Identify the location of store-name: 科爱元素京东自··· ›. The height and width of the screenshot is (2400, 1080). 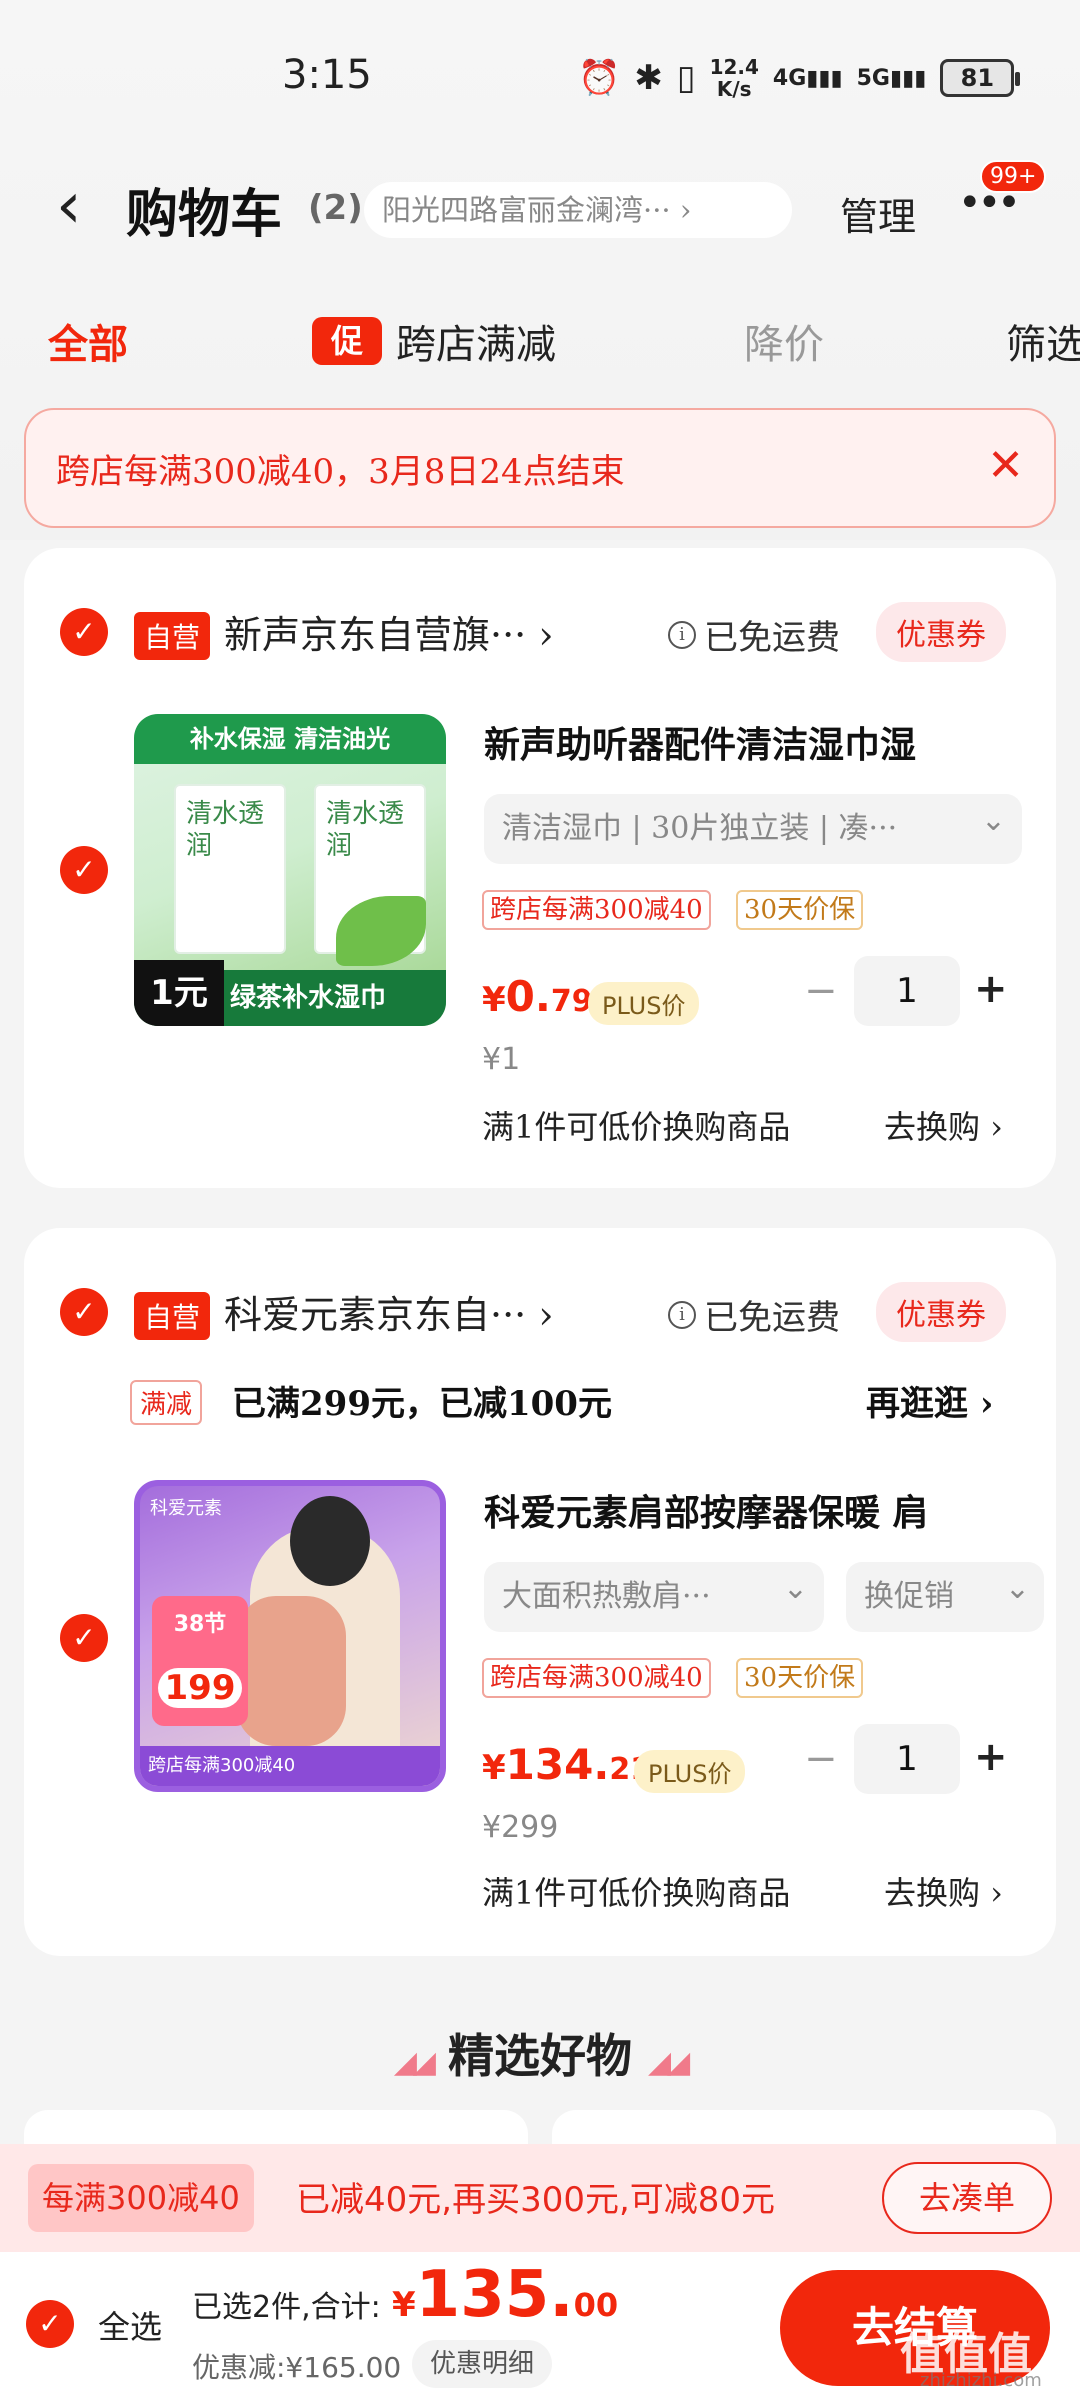
(389, 1311).